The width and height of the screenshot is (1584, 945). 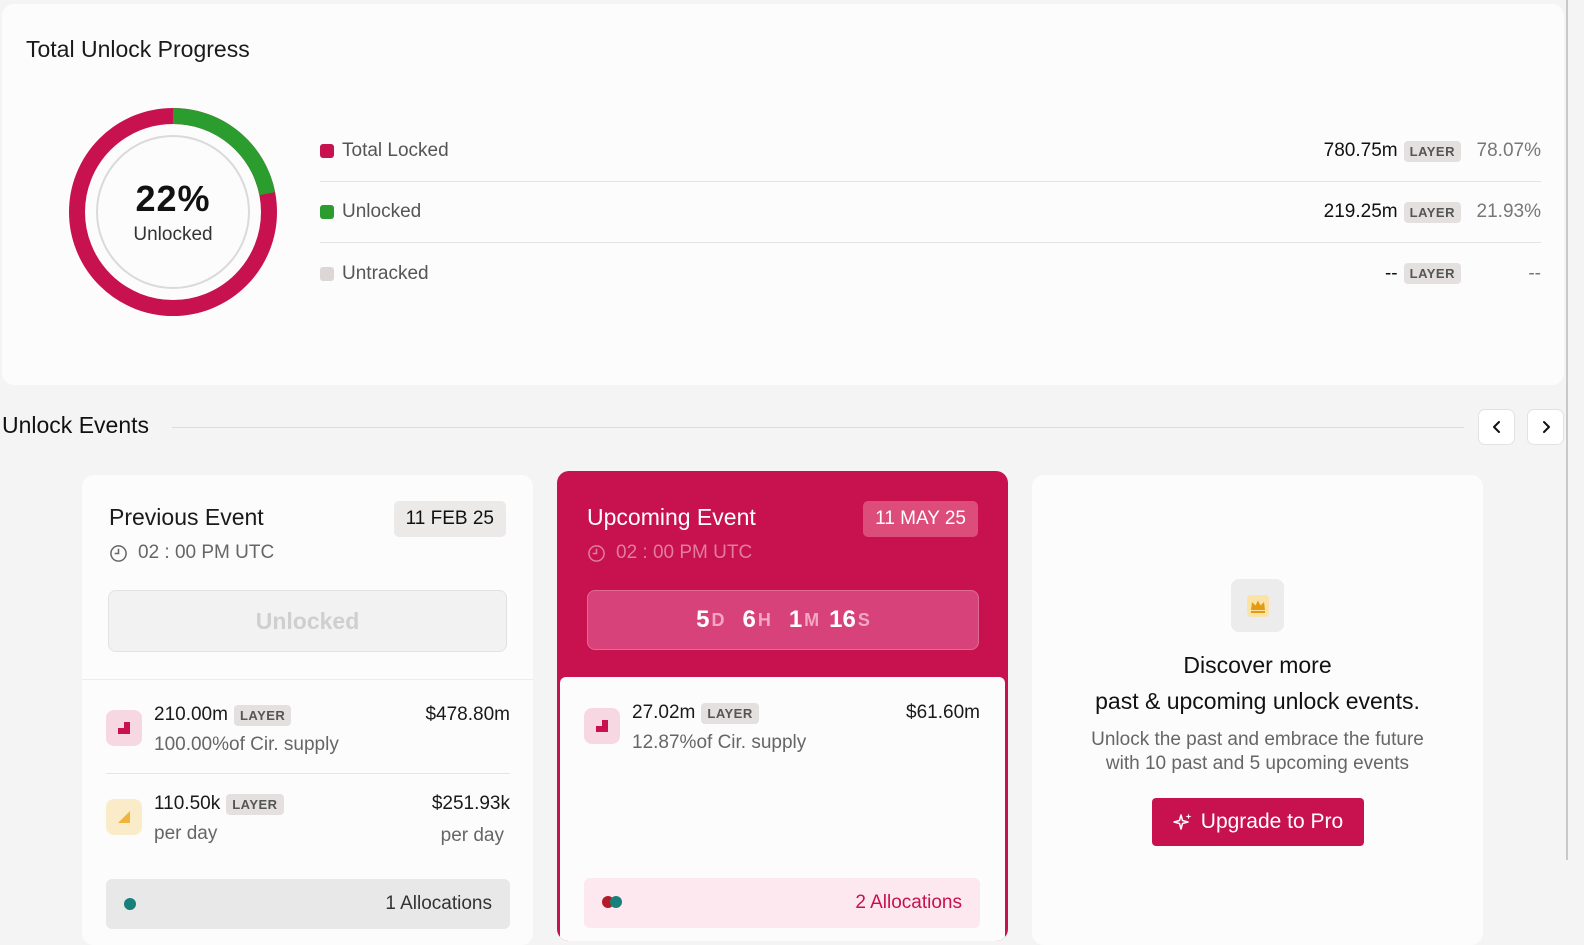 I want to click on countdown-days-unit: D, so click(x=718, y=619).